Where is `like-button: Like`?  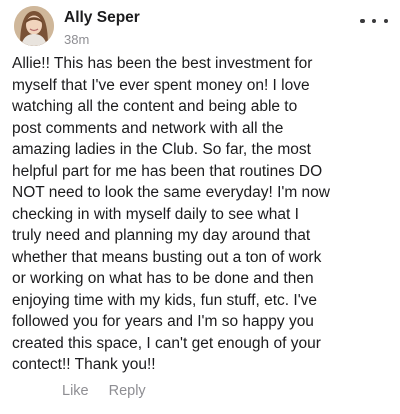 like-button: Like is located at coordinates (75, 391).